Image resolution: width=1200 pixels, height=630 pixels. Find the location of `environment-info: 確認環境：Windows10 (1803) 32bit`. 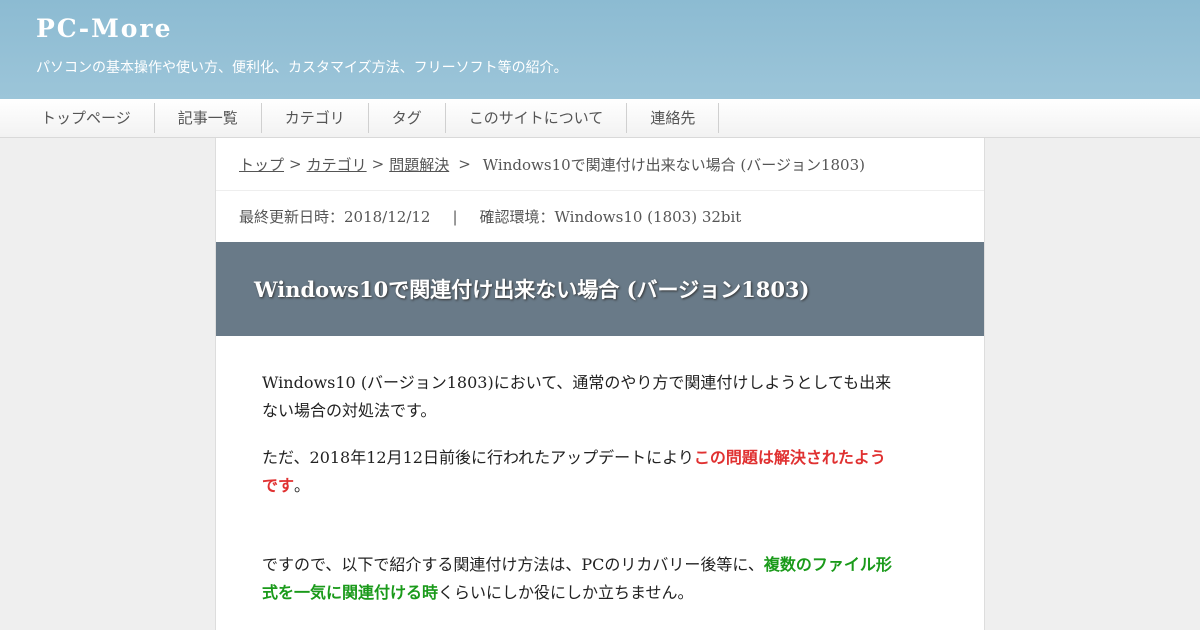

environment-info: 確認環境：Windows10 (1803) 32bit is located at coordinates (610, 217).